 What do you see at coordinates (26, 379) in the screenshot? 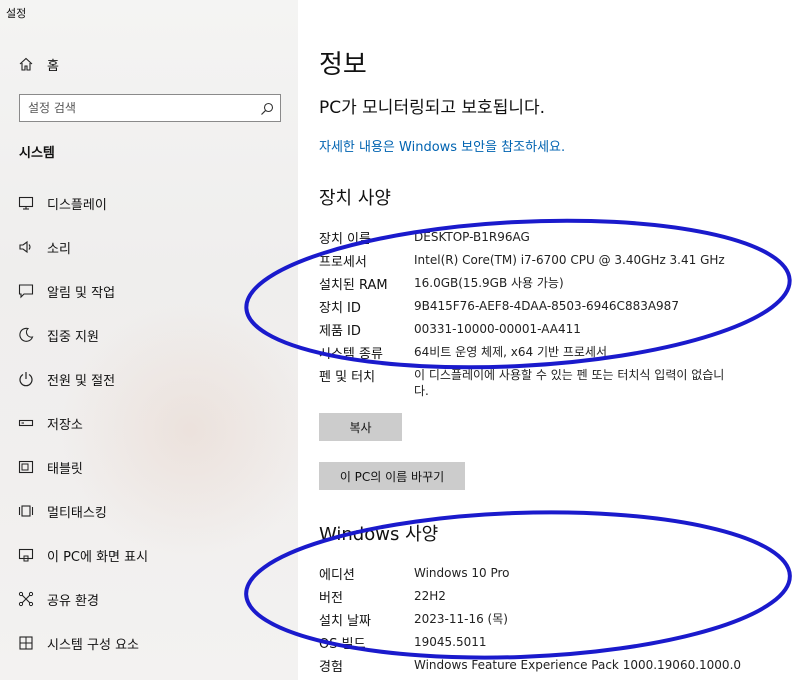
I see `power-icon` at bounding box center [26, 379].